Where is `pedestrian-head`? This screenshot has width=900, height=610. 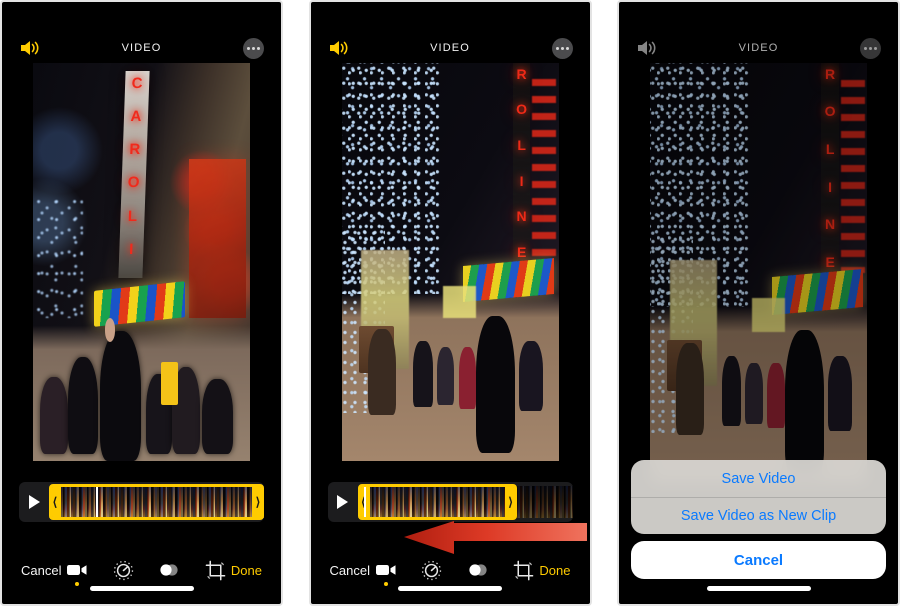
pedestrian-head is located at coordinates (110, 329).